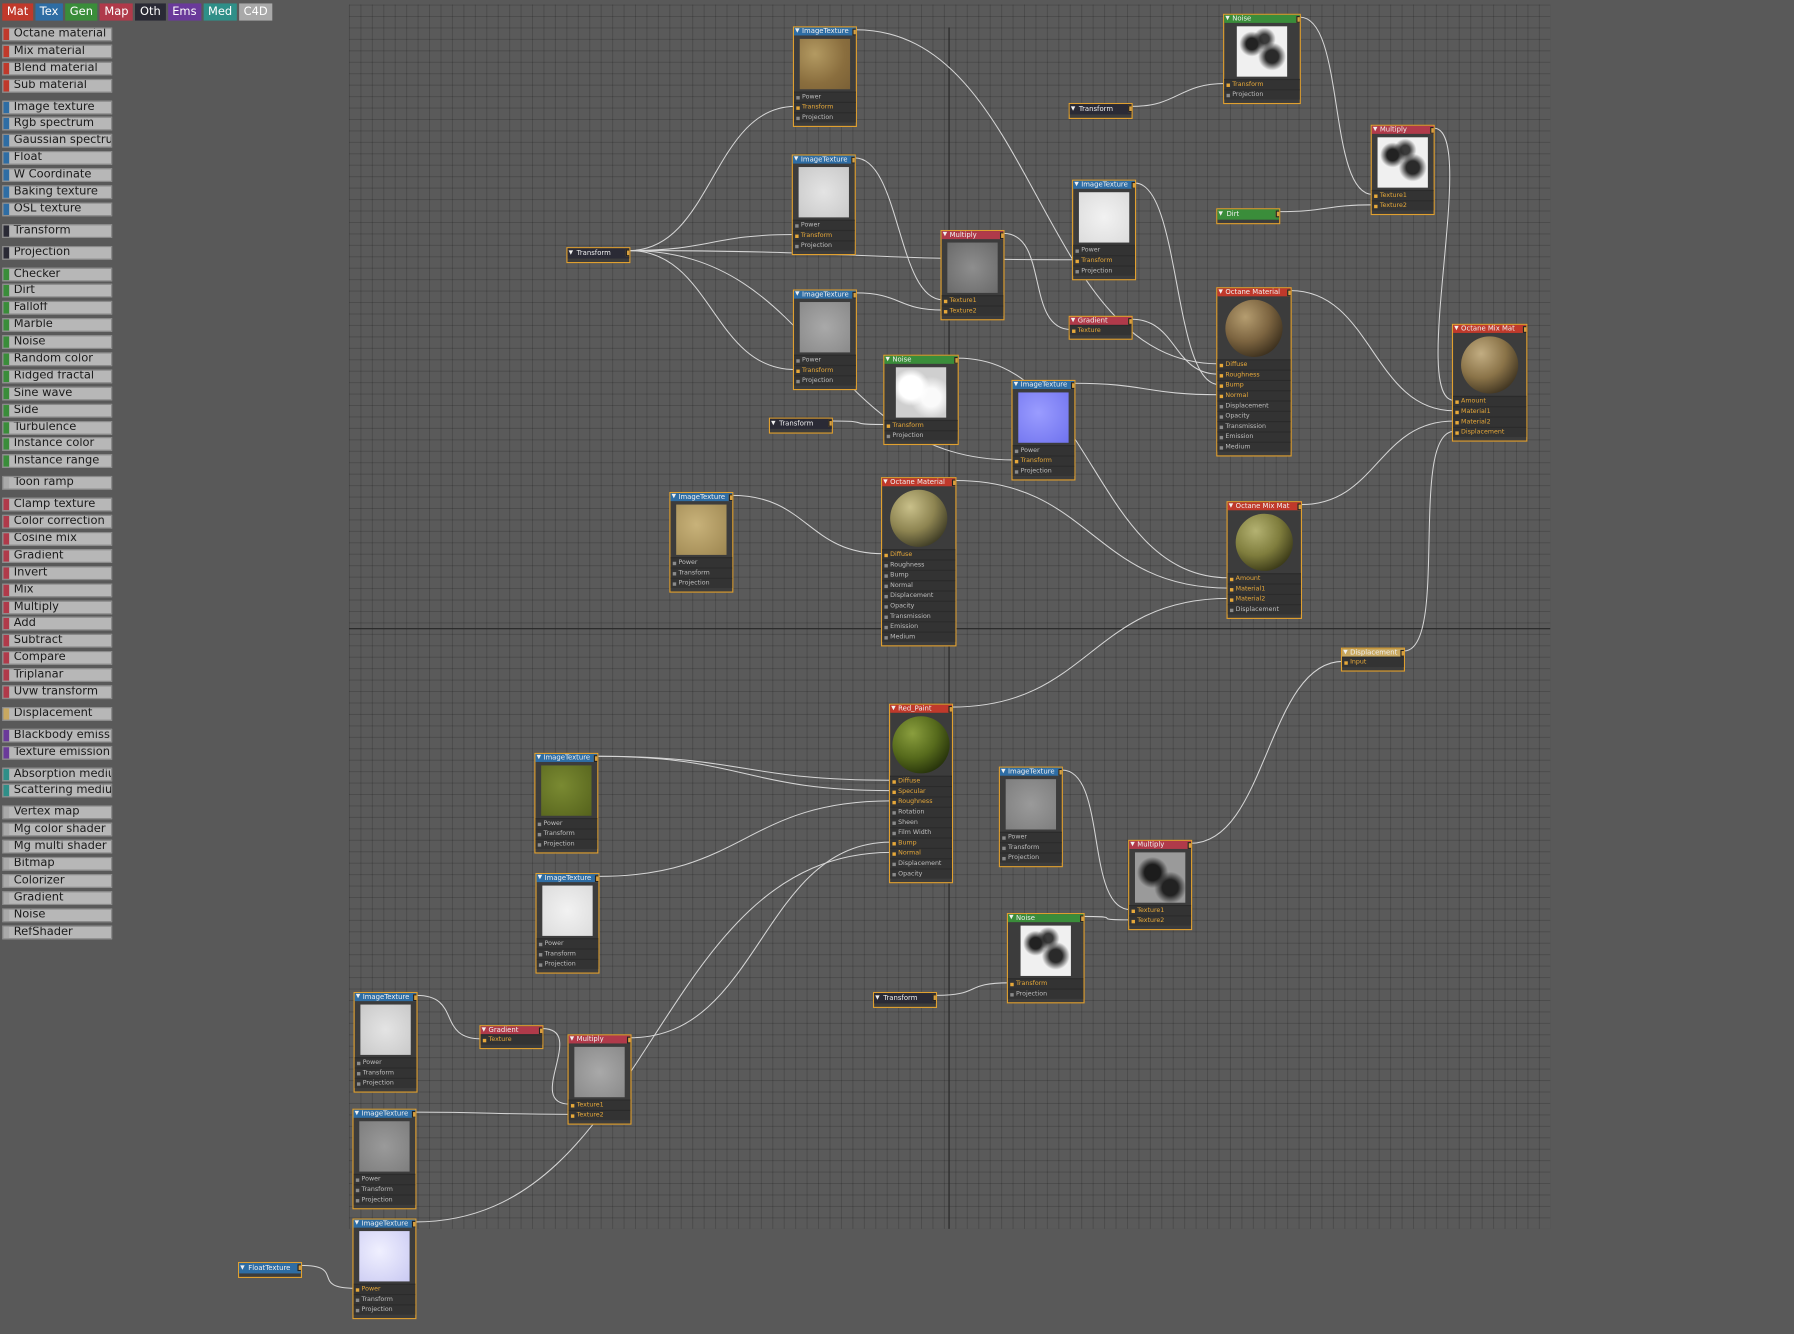 The width and height of the screenshot is (1794, 1334). What do you see at coordinates (1264, 588) in the screenshot?
I see `input-port-material1: Material1` at bounding box center [1264, 588].